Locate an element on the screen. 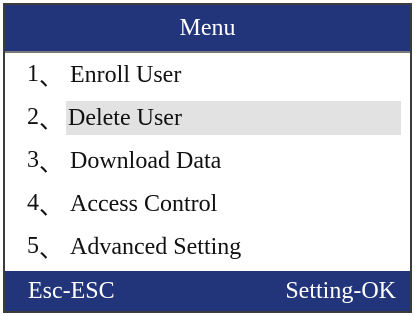  menu-title-bar: Menu is located at coordinates (207, 29).